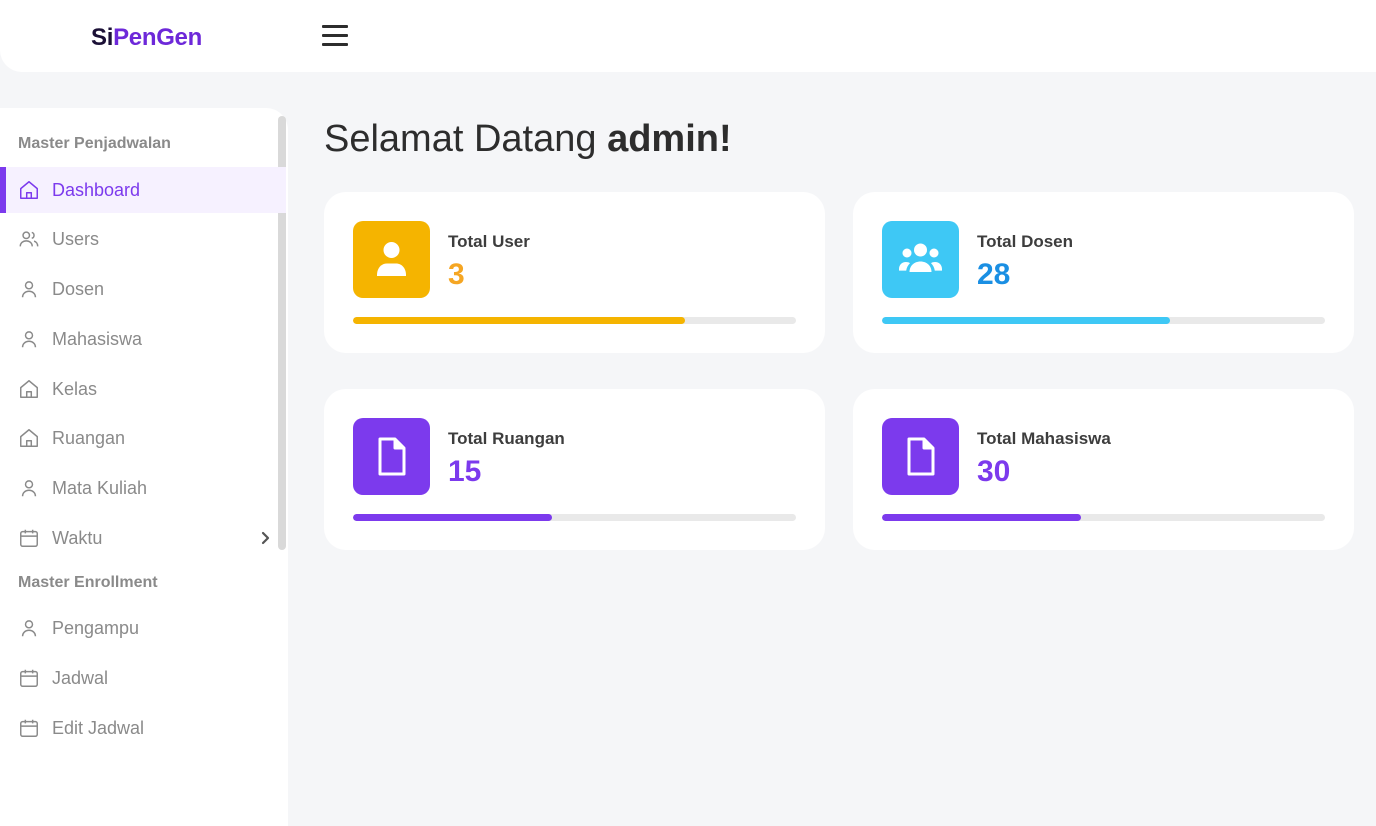  I want to click on sidebar-item-label: Dosen, so click(78, 288).